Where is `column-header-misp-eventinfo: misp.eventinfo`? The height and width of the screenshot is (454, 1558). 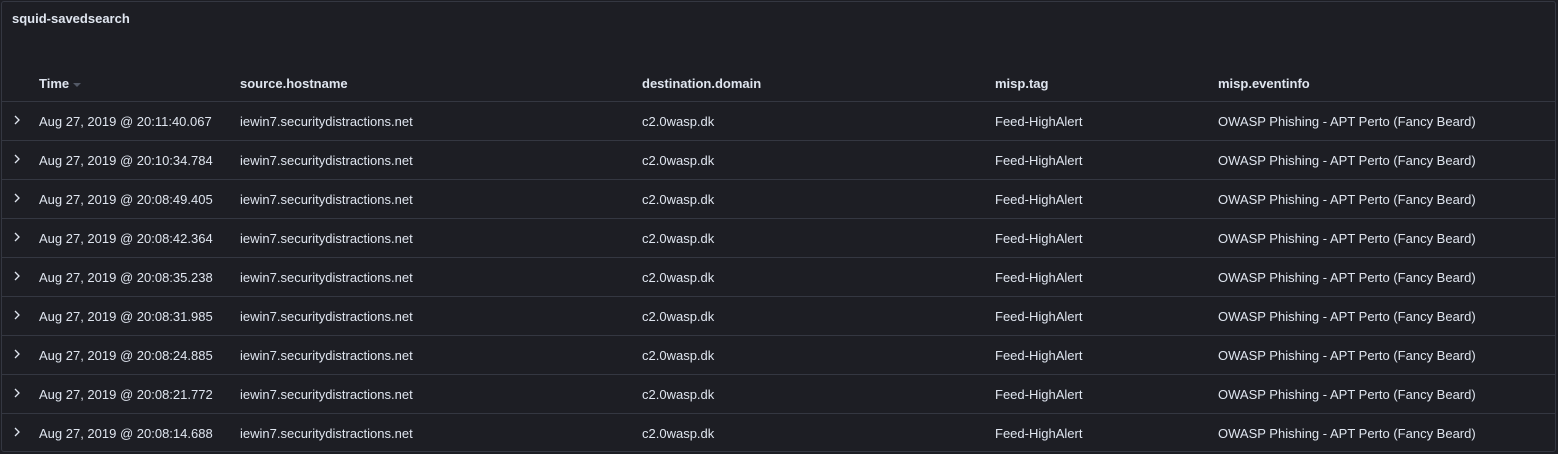 column-header-misp-eventinfo: misp.eventinfo is located at coordinates (1386, 83).